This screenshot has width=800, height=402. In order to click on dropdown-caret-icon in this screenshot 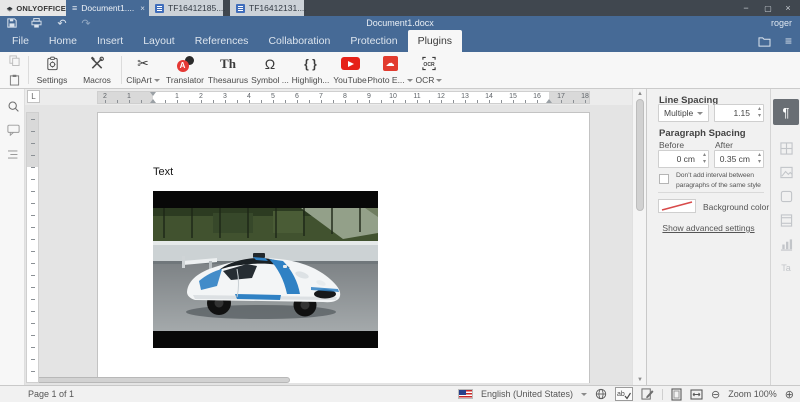, I will do `click(584, 394)`.